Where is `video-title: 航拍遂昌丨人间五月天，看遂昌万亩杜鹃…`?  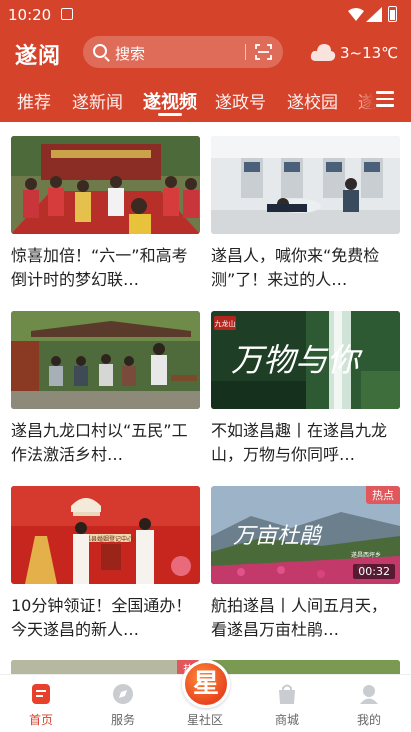
video-title: 航拍遂昌丨人间五月天，看遂昌万亩杜鹃… is located at coordinates (299, 617).